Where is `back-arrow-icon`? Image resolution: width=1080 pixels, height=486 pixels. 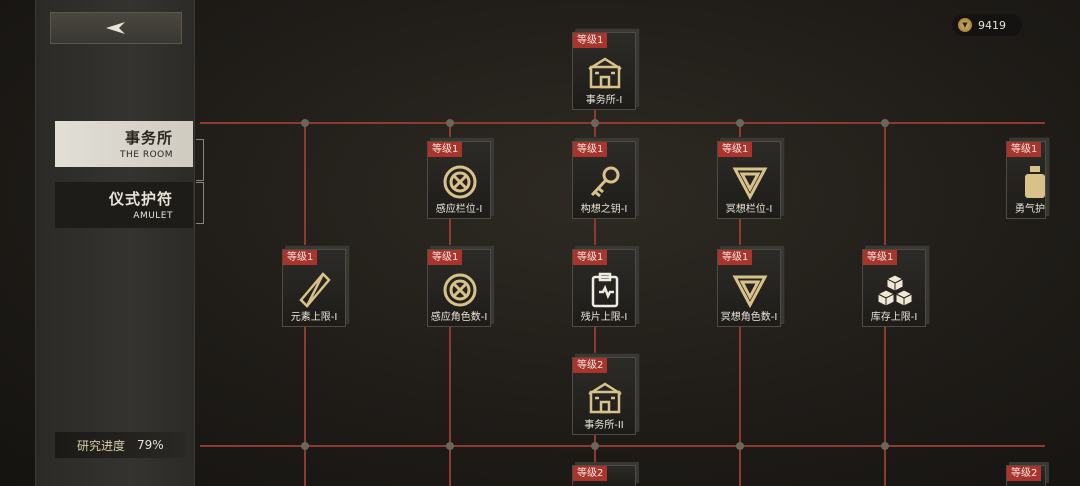 back-arrow-icon is located at coordinates (115, 28).